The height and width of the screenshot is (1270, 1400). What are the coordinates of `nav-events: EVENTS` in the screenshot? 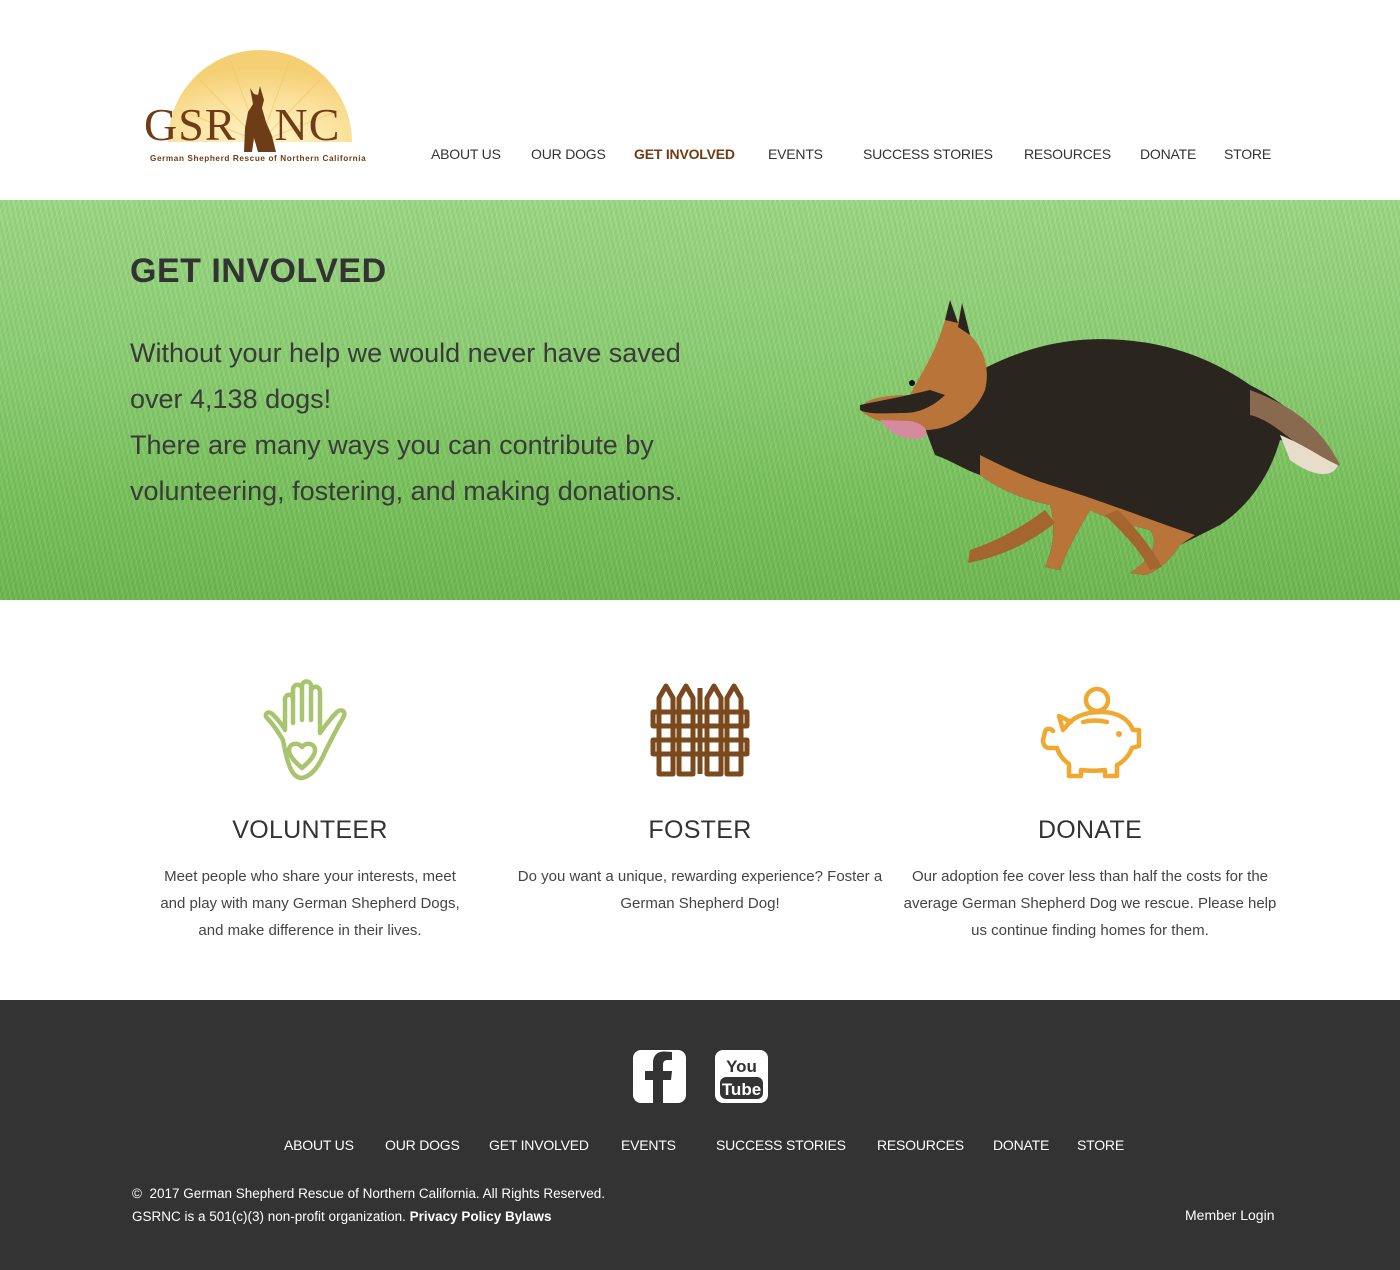 It's located at (795, 154).